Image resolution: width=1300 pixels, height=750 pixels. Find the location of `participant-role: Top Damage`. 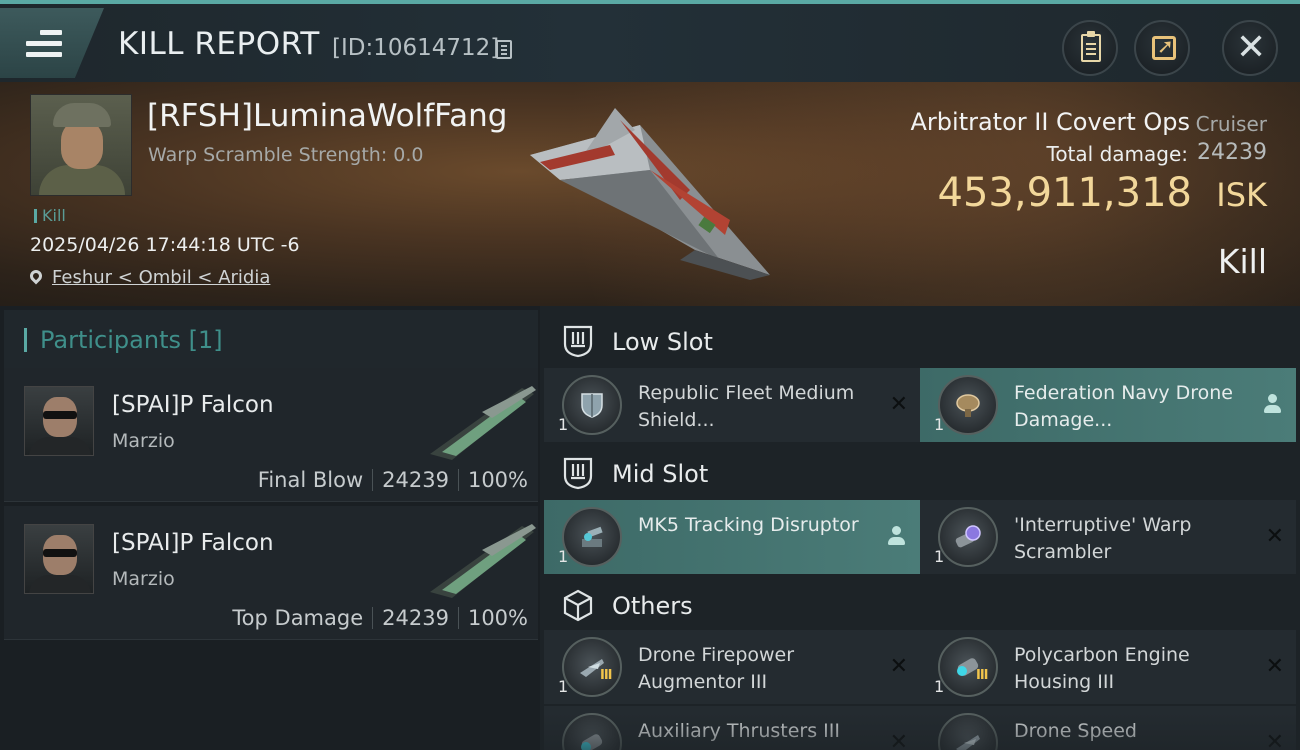

participant-role: Top Damage is located at coordinates (298, 618).